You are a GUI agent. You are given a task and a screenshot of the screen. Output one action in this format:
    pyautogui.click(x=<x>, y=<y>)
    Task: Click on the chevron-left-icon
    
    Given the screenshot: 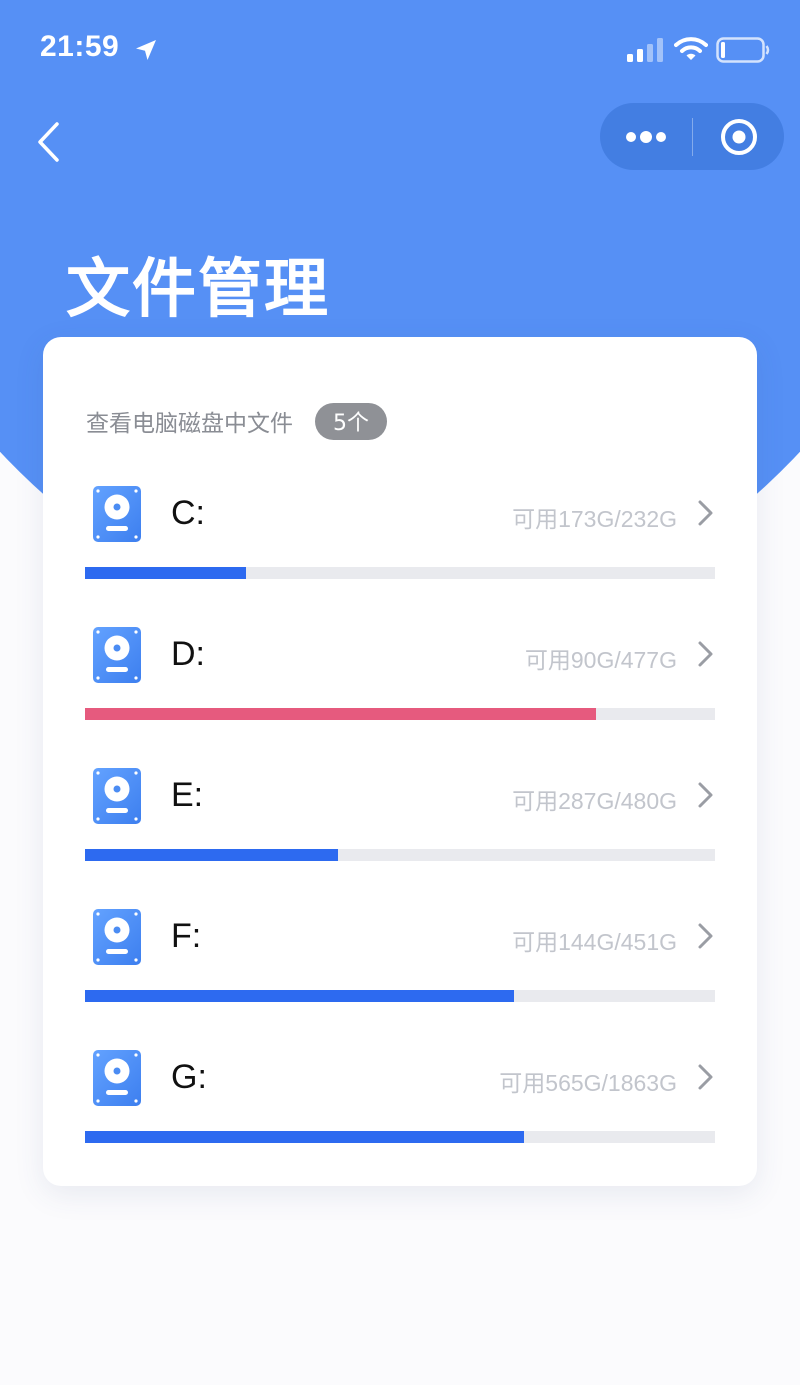 What is the action you would take?
    pyautogui.click(x=48, y=142)
    